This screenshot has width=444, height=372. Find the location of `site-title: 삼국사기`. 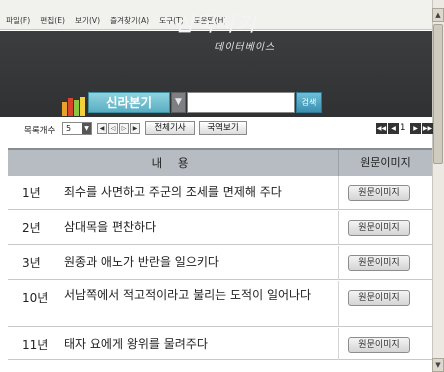

site-title: 삼국사기 is located at coordinates (216, 24).